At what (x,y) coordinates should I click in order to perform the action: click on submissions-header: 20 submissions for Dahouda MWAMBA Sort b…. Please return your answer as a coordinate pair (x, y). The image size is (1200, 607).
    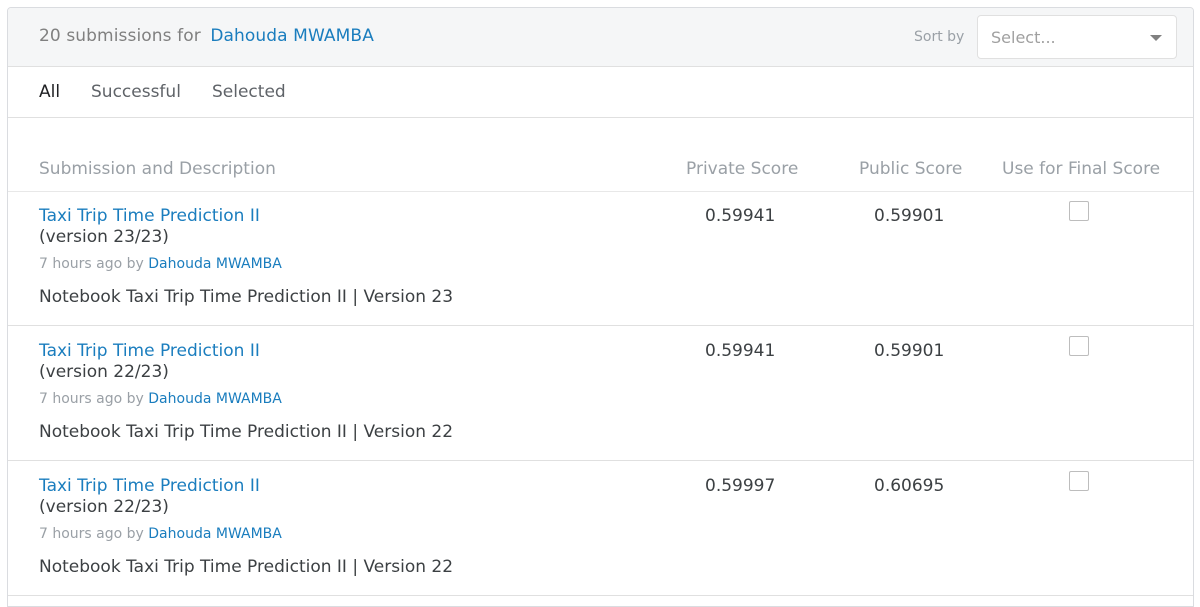
    Looking at the image, I should click on (600, 37).